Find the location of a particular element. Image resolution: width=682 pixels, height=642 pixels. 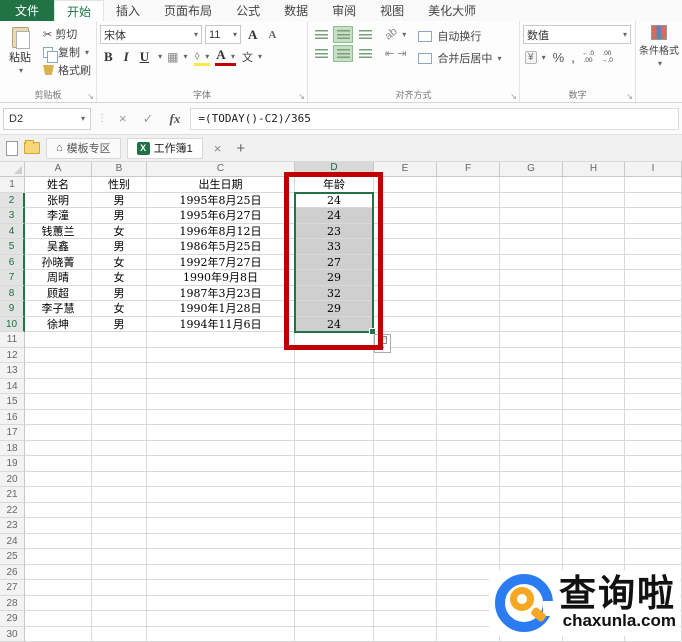

cell-B10: 男 is located at coordinates (119, 324).